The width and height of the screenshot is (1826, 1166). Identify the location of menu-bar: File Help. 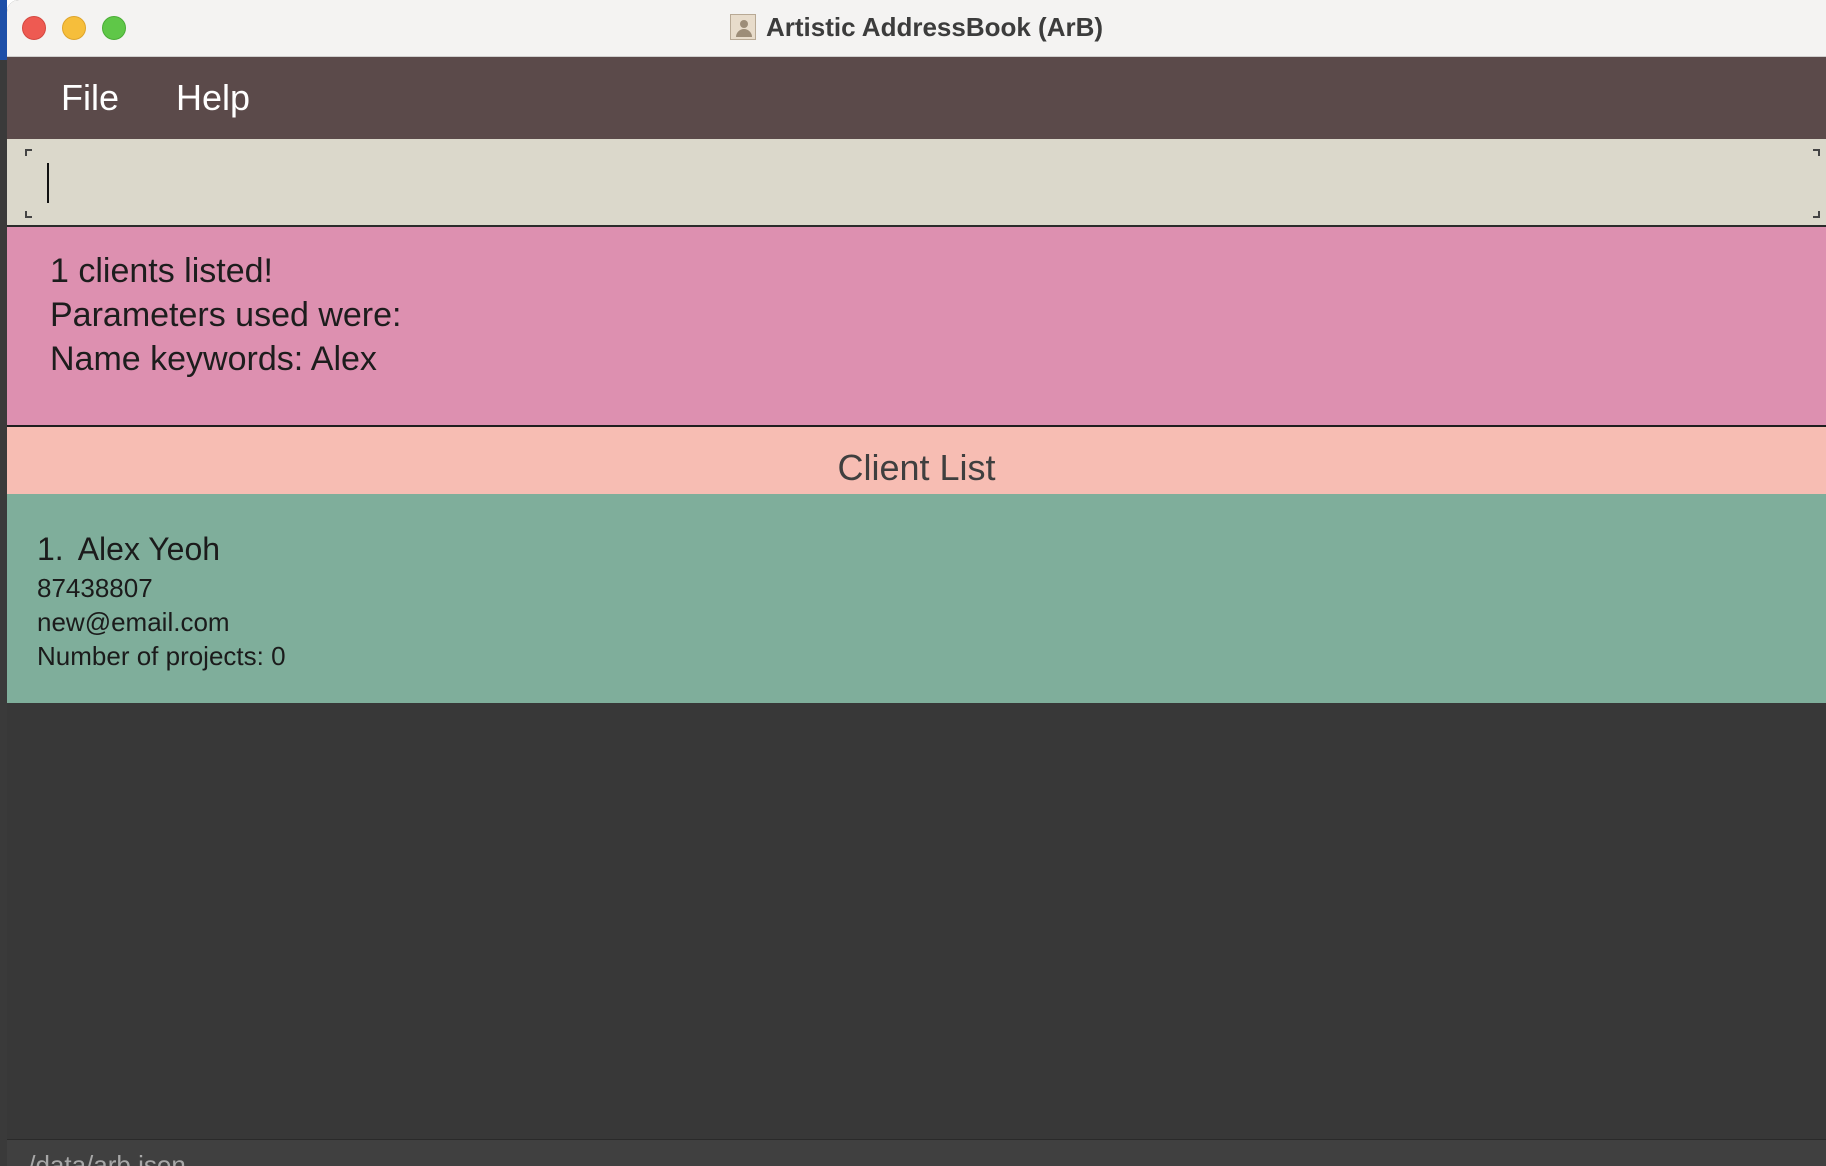
(916, 98).